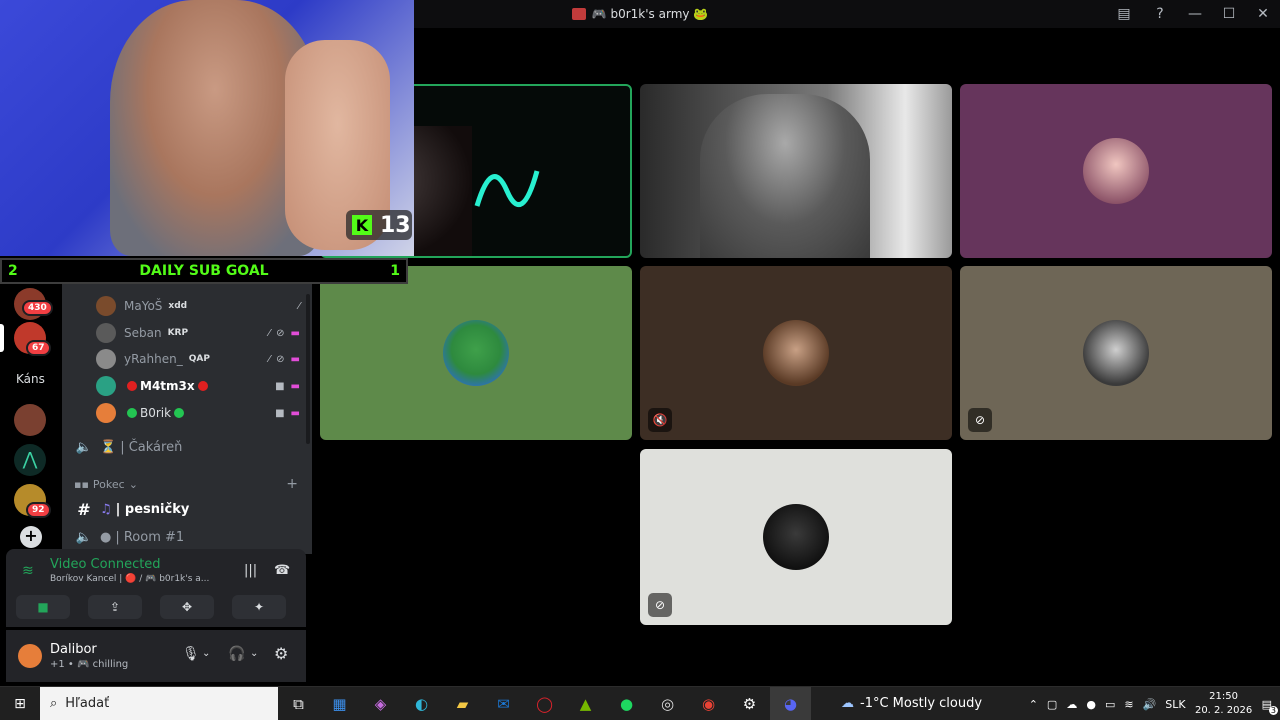 This screenshot has height=720, width=1280. What do you see at coordinates (1150, 704) in the screenshot?
I see `volume-icon: 🔊` at bounding box center [1150, 704].